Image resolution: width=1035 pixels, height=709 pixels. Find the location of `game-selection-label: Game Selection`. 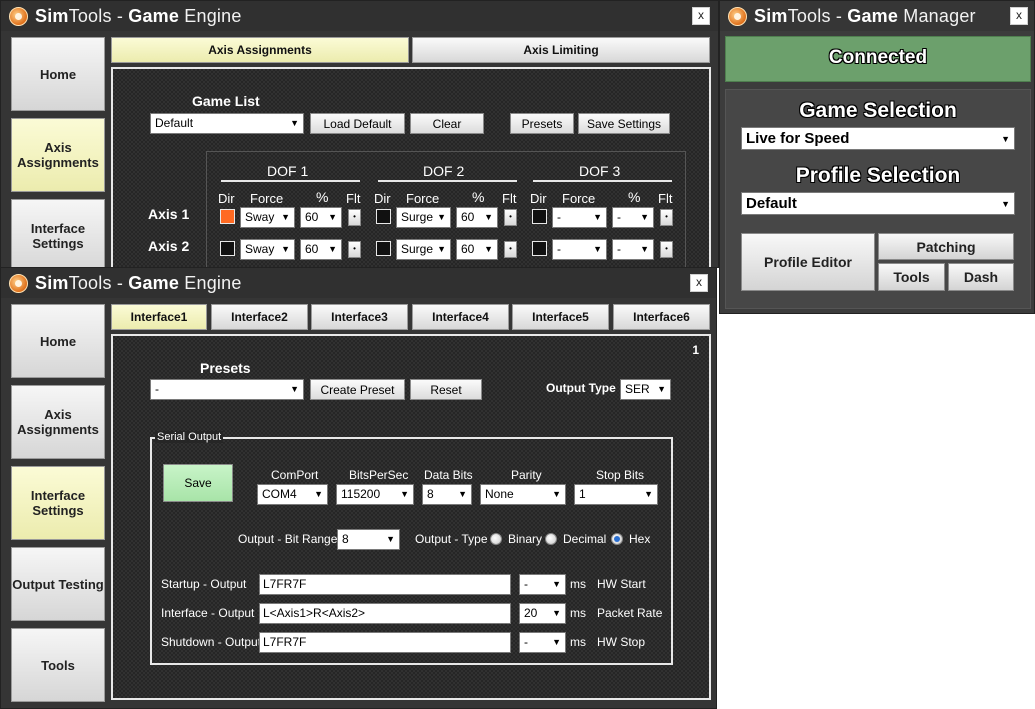

game-selection-label: Game Selection is located at coordinates (878, 110).